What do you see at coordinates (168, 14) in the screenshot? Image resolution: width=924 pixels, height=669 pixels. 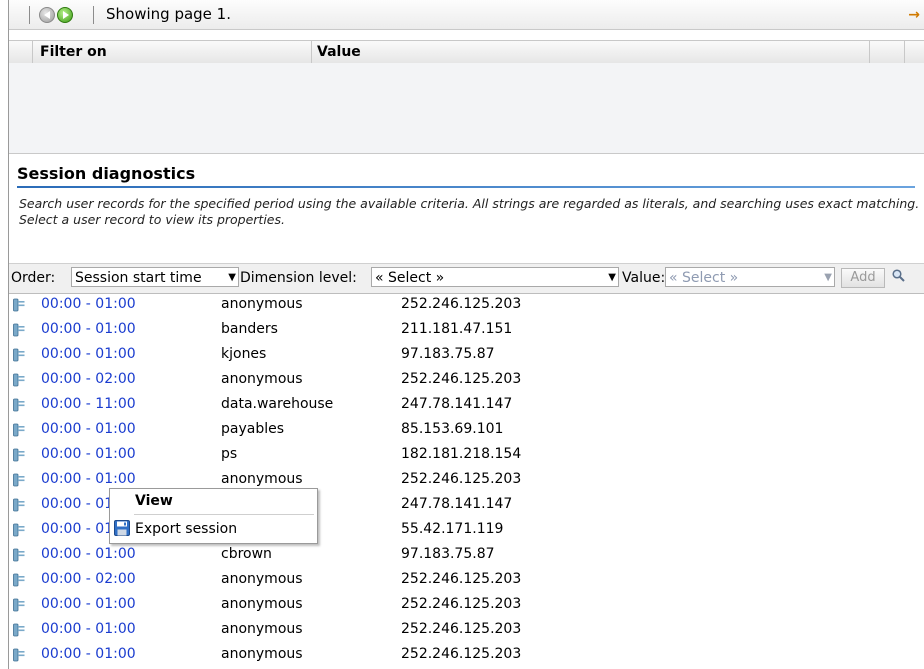 I see `page-status: Showing page 1.` at bounding box center [168, 14].